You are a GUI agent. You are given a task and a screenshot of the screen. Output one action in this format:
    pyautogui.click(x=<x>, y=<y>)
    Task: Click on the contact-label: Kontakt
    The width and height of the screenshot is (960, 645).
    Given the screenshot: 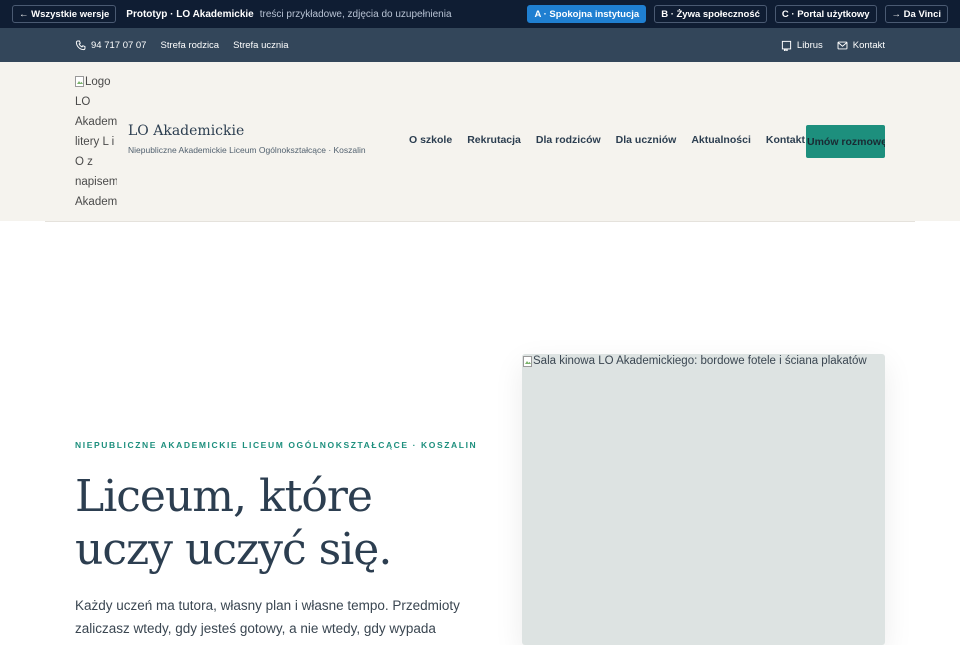 What is the action you would take?
    pyautogui.click(x=868, y=45)
    